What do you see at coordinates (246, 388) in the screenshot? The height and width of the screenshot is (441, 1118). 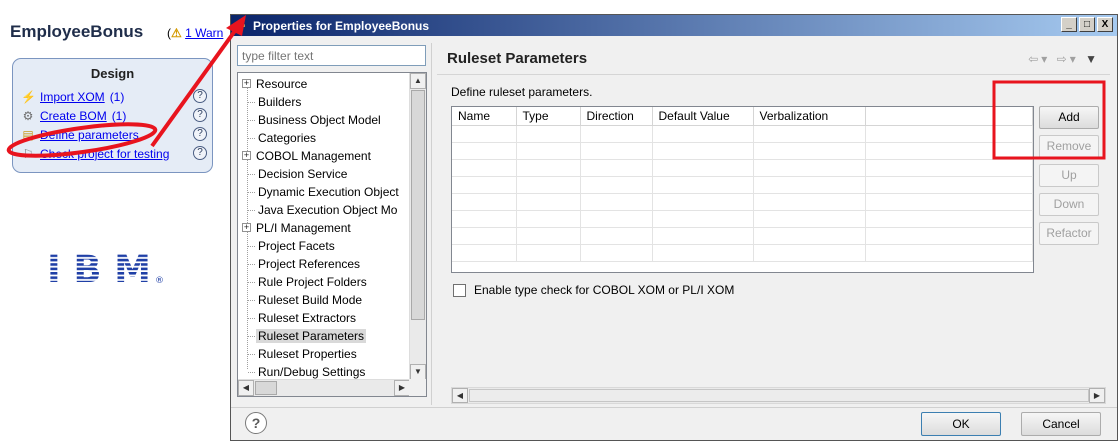 I see `scroll-left-icon: ◀` at bounding box center [246, 388].